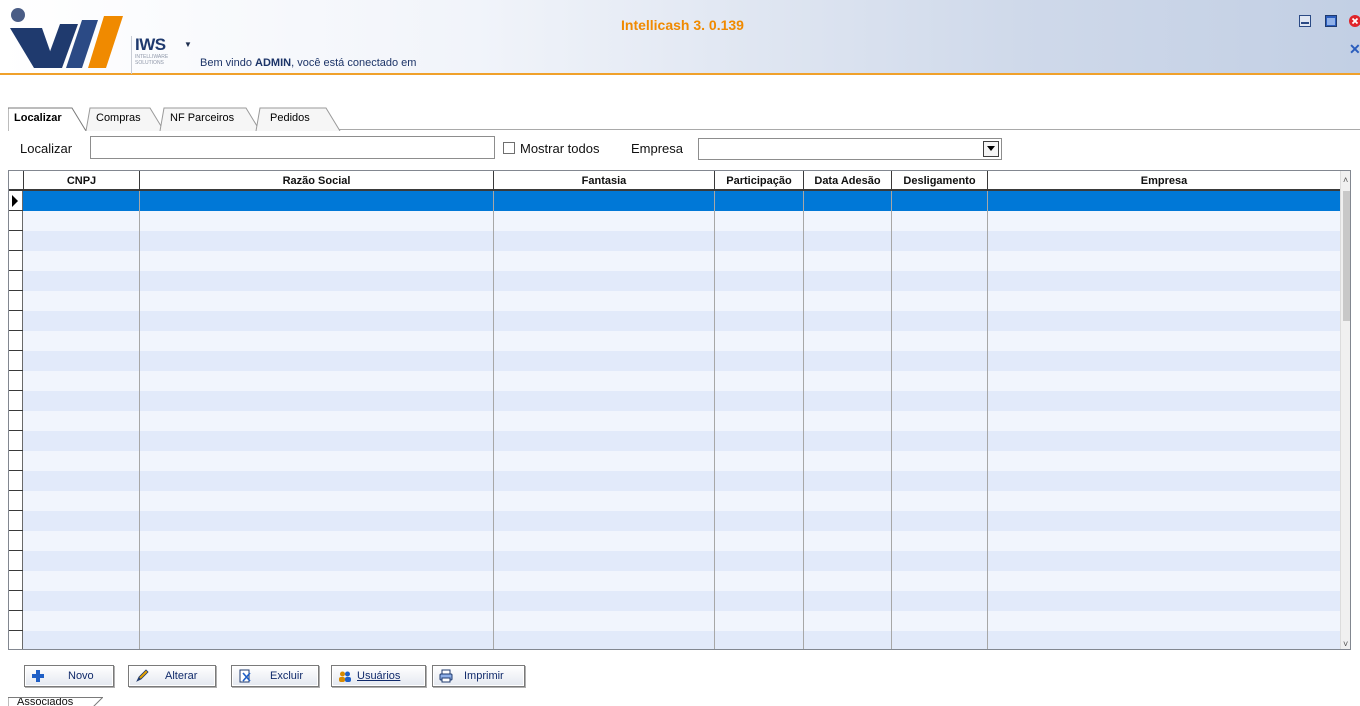  Describe the element at coordinates (172, 676) in the screenshot. I see `edit-button: Alterar` at that location.